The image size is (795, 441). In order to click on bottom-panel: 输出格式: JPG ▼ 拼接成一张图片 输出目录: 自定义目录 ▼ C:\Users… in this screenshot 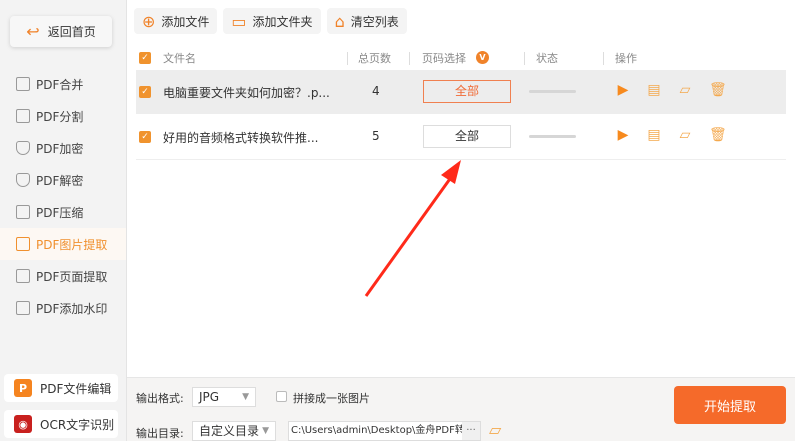, I will do `click(461, 409)`.